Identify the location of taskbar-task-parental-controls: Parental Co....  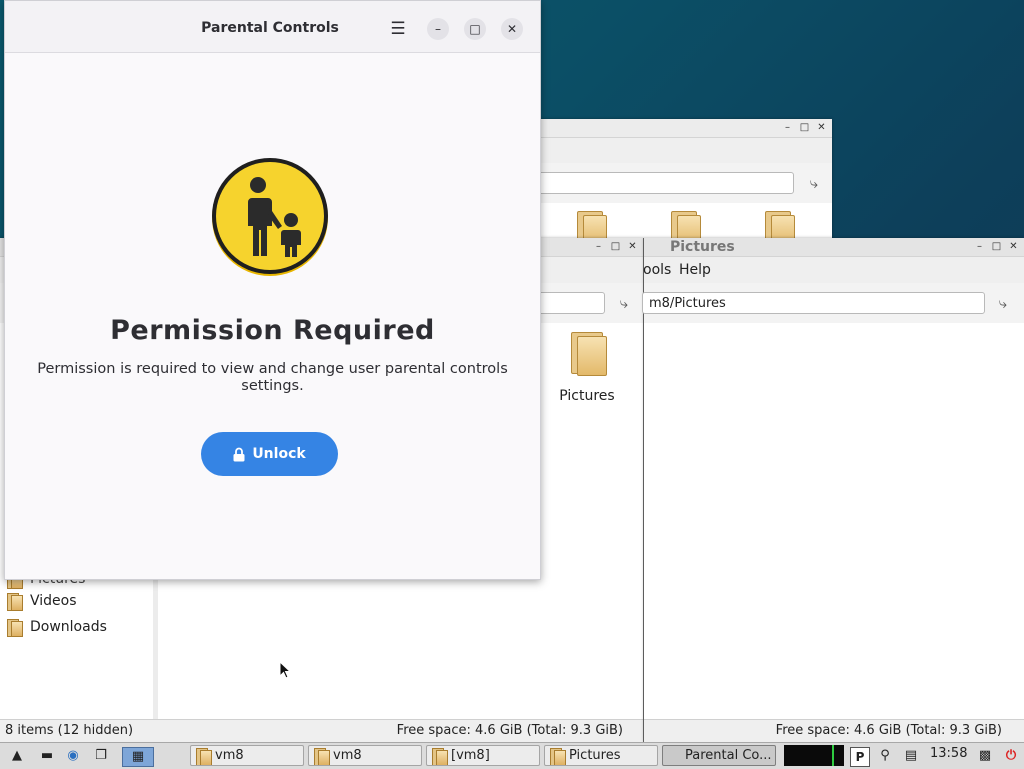
(719, 755).